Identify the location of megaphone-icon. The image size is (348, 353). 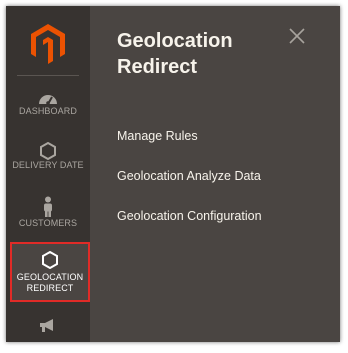
(46, 325).